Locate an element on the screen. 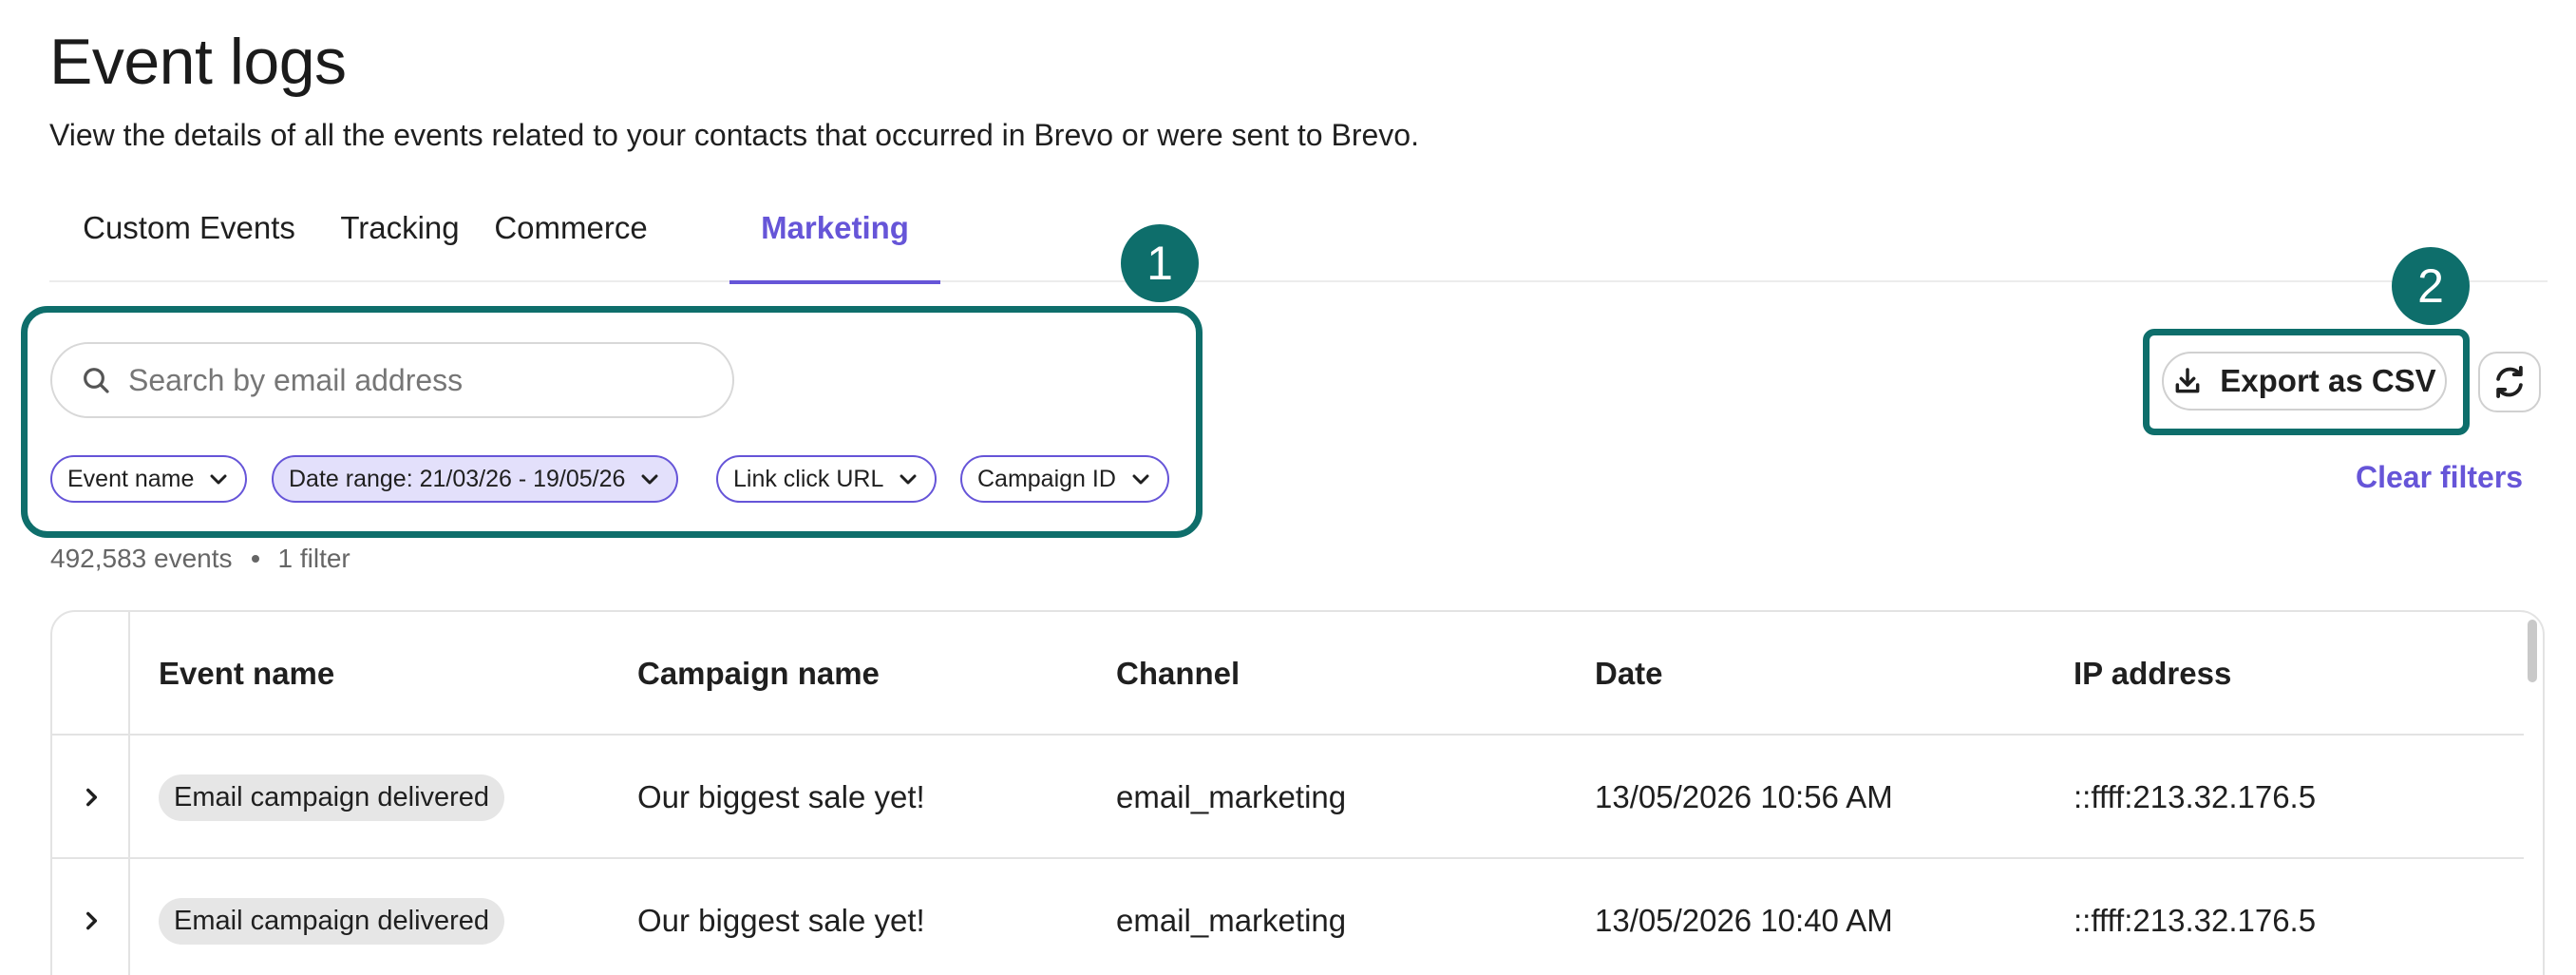 Image resolution: width=2576 pixels, height=975 pixels. search-field is located at coordinates (392, 380).